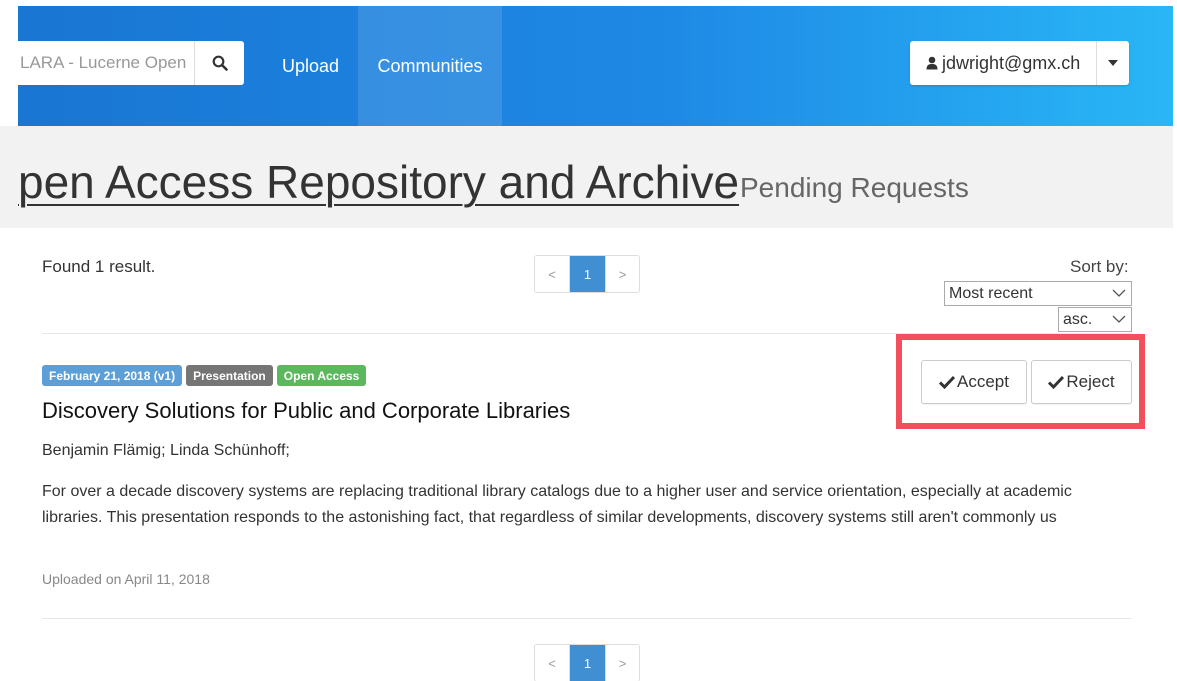 This screenshot has height=681, width=1177. Describe the element at coordinates (1078, 319) in the screenshot. I see `sort-order-value: asc.` at that location.